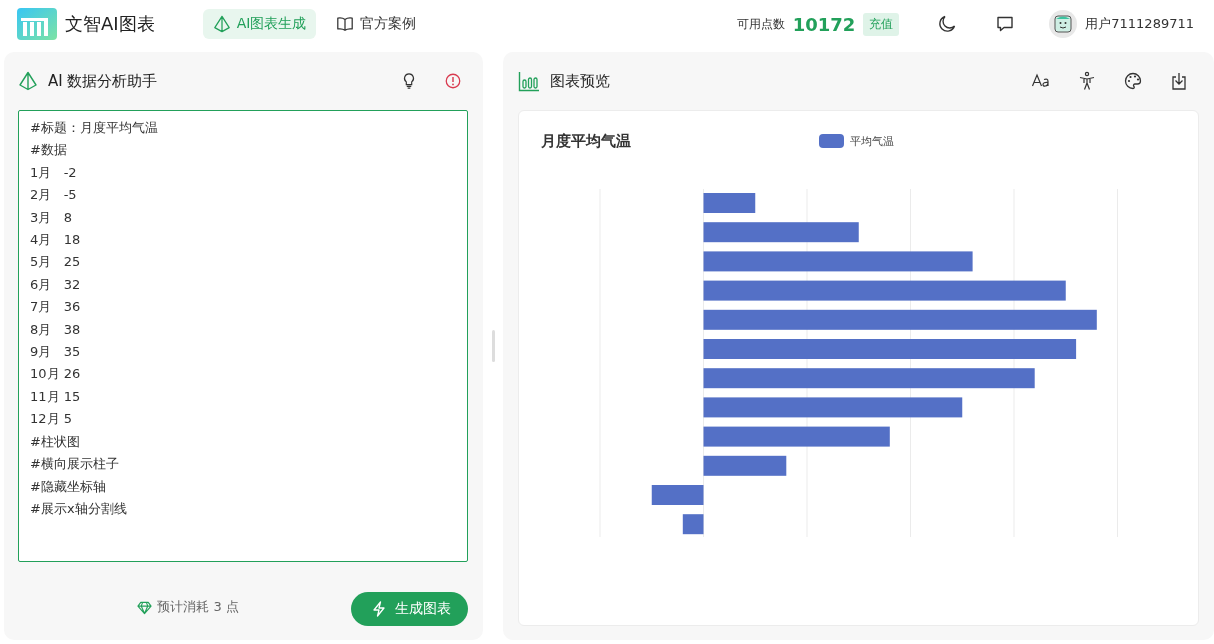 The height and width of the screenshot is (644, 1214). Describe the element at coordinates (345, 24) in the screenshot. I see `book-icon` at that location.